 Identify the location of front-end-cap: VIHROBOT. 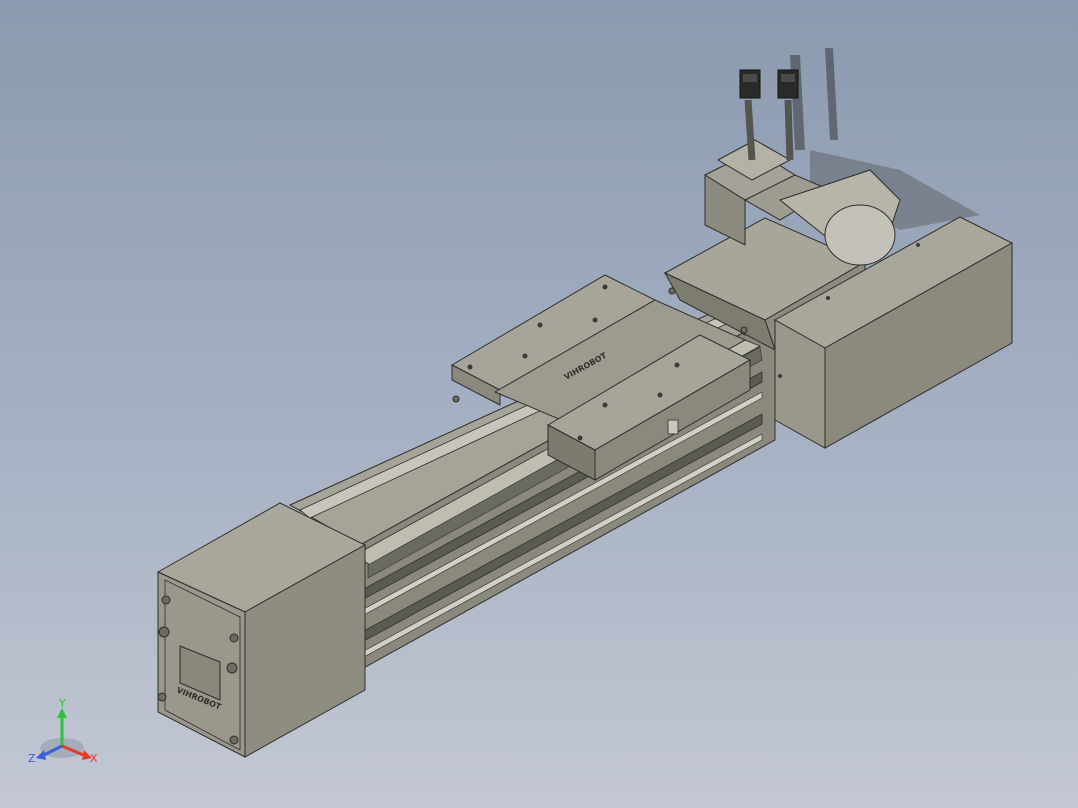
(261, 630).